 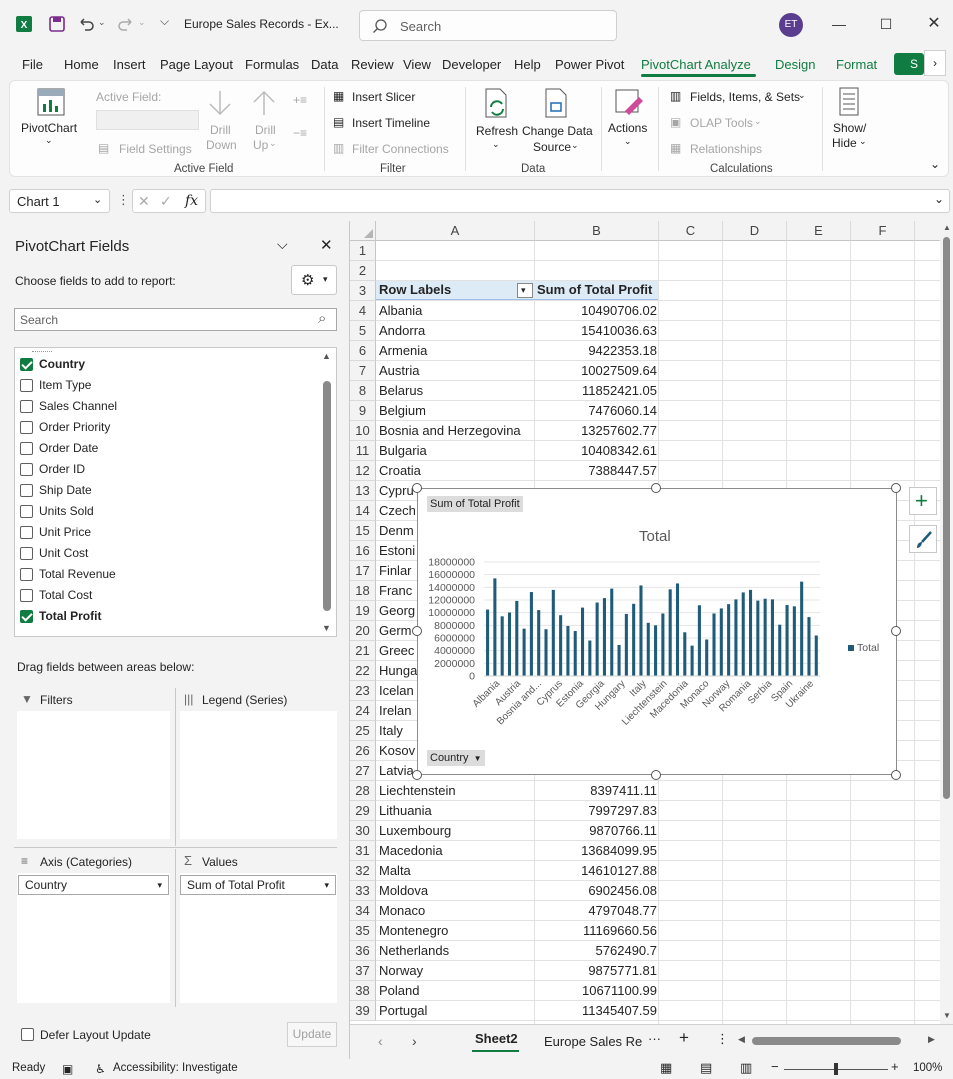 What do you see at coordinates (596, 371) in the screenshot?
I see `profit-cell: 10027509.64` at bounding box center [596, 371].